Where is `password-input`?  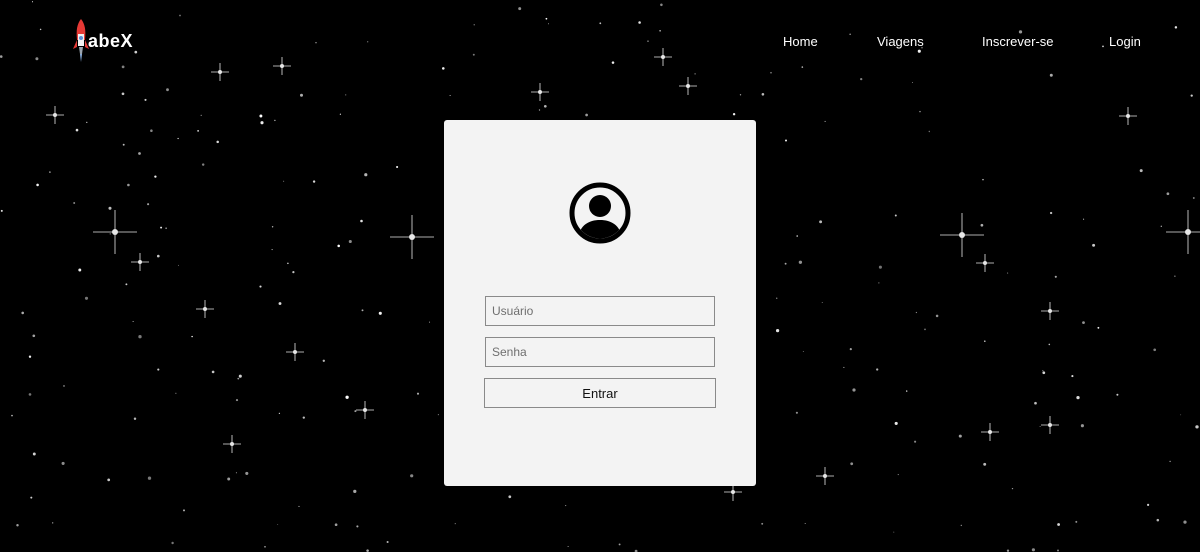 password-input is located at coordinates (600, 352).